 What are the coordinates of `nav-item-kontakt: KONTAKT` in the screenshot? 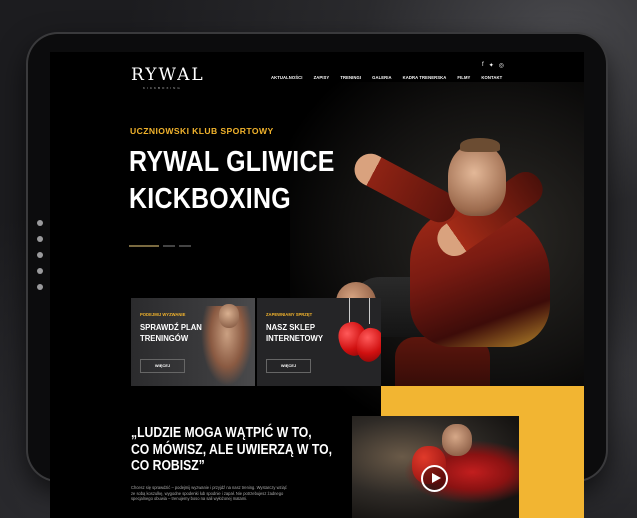 It's located at (491, 77).